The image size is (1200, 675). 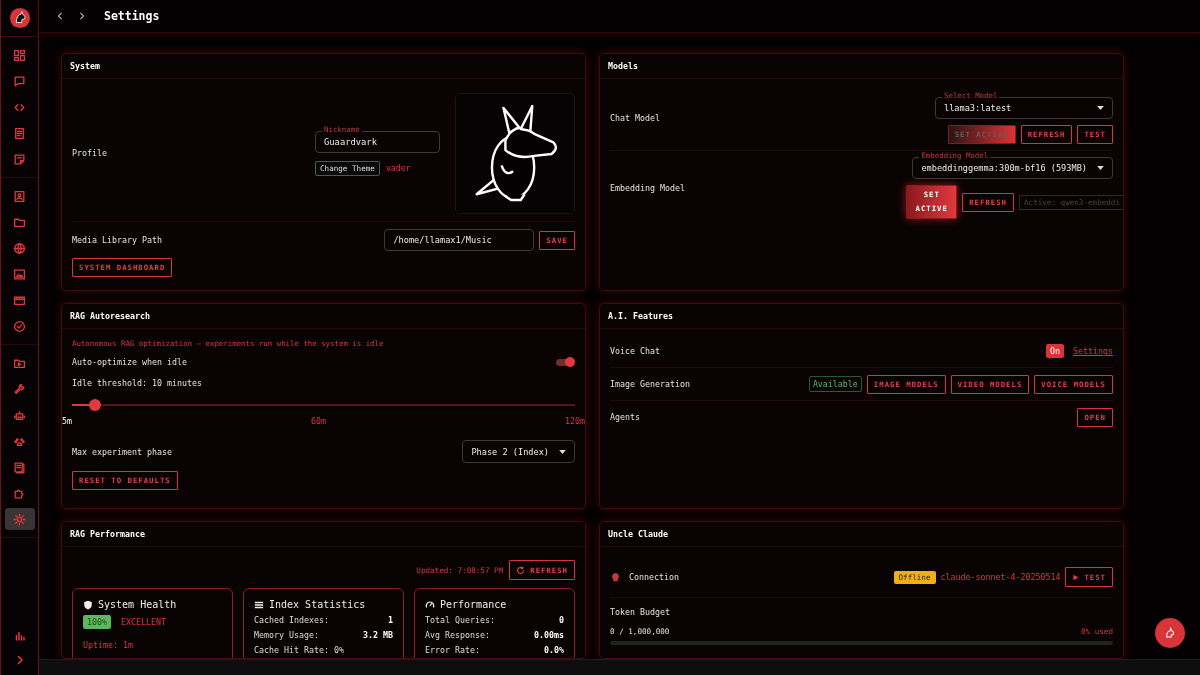 I want to click on gauge-icon, so click(x=430, y=604).